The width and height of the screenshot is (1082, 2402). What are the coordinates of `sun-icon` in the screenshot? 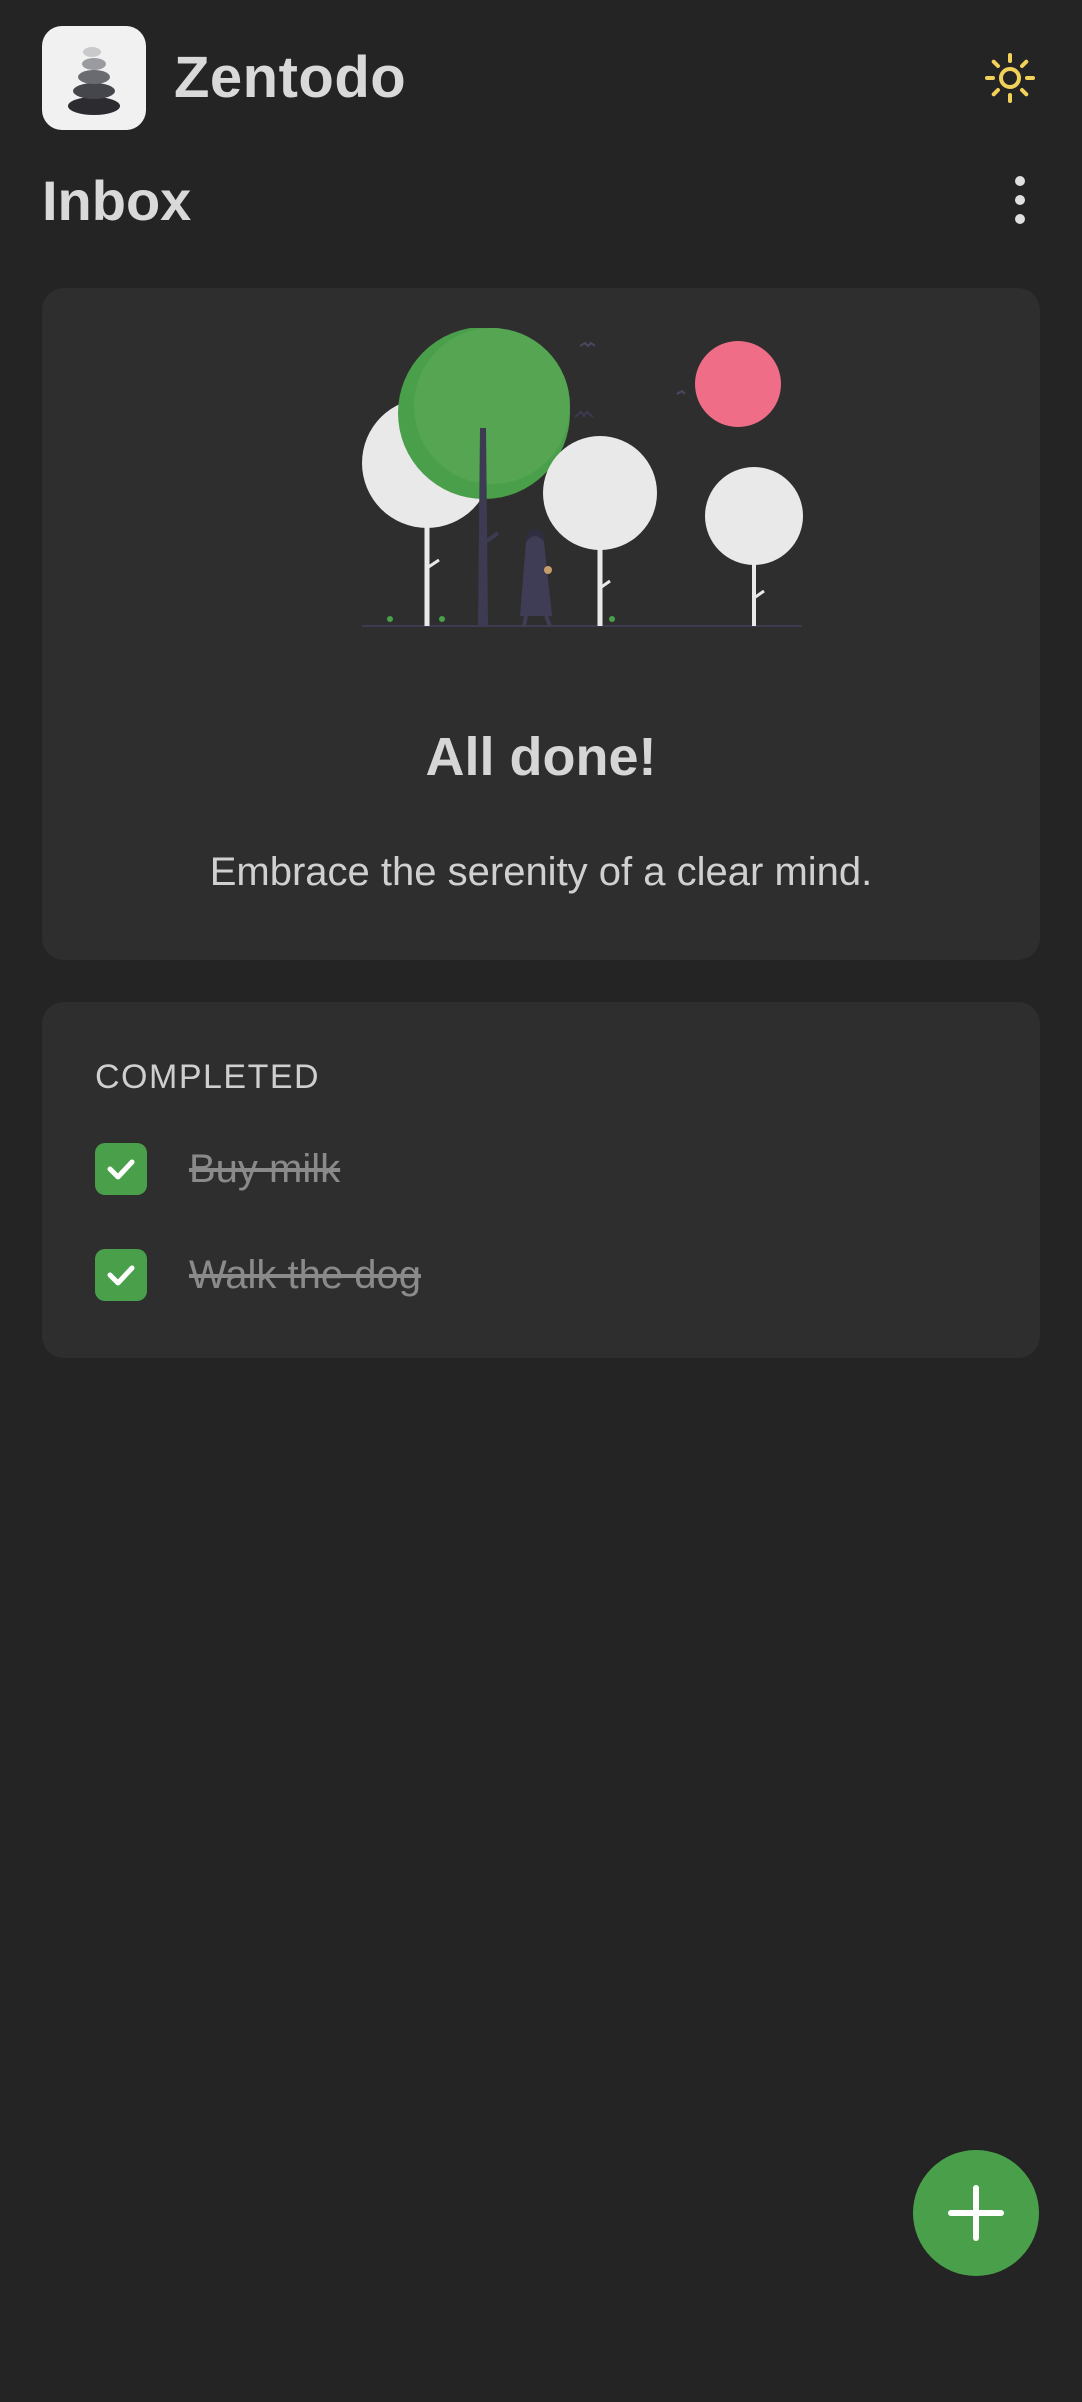 It's located at (1010, 78).